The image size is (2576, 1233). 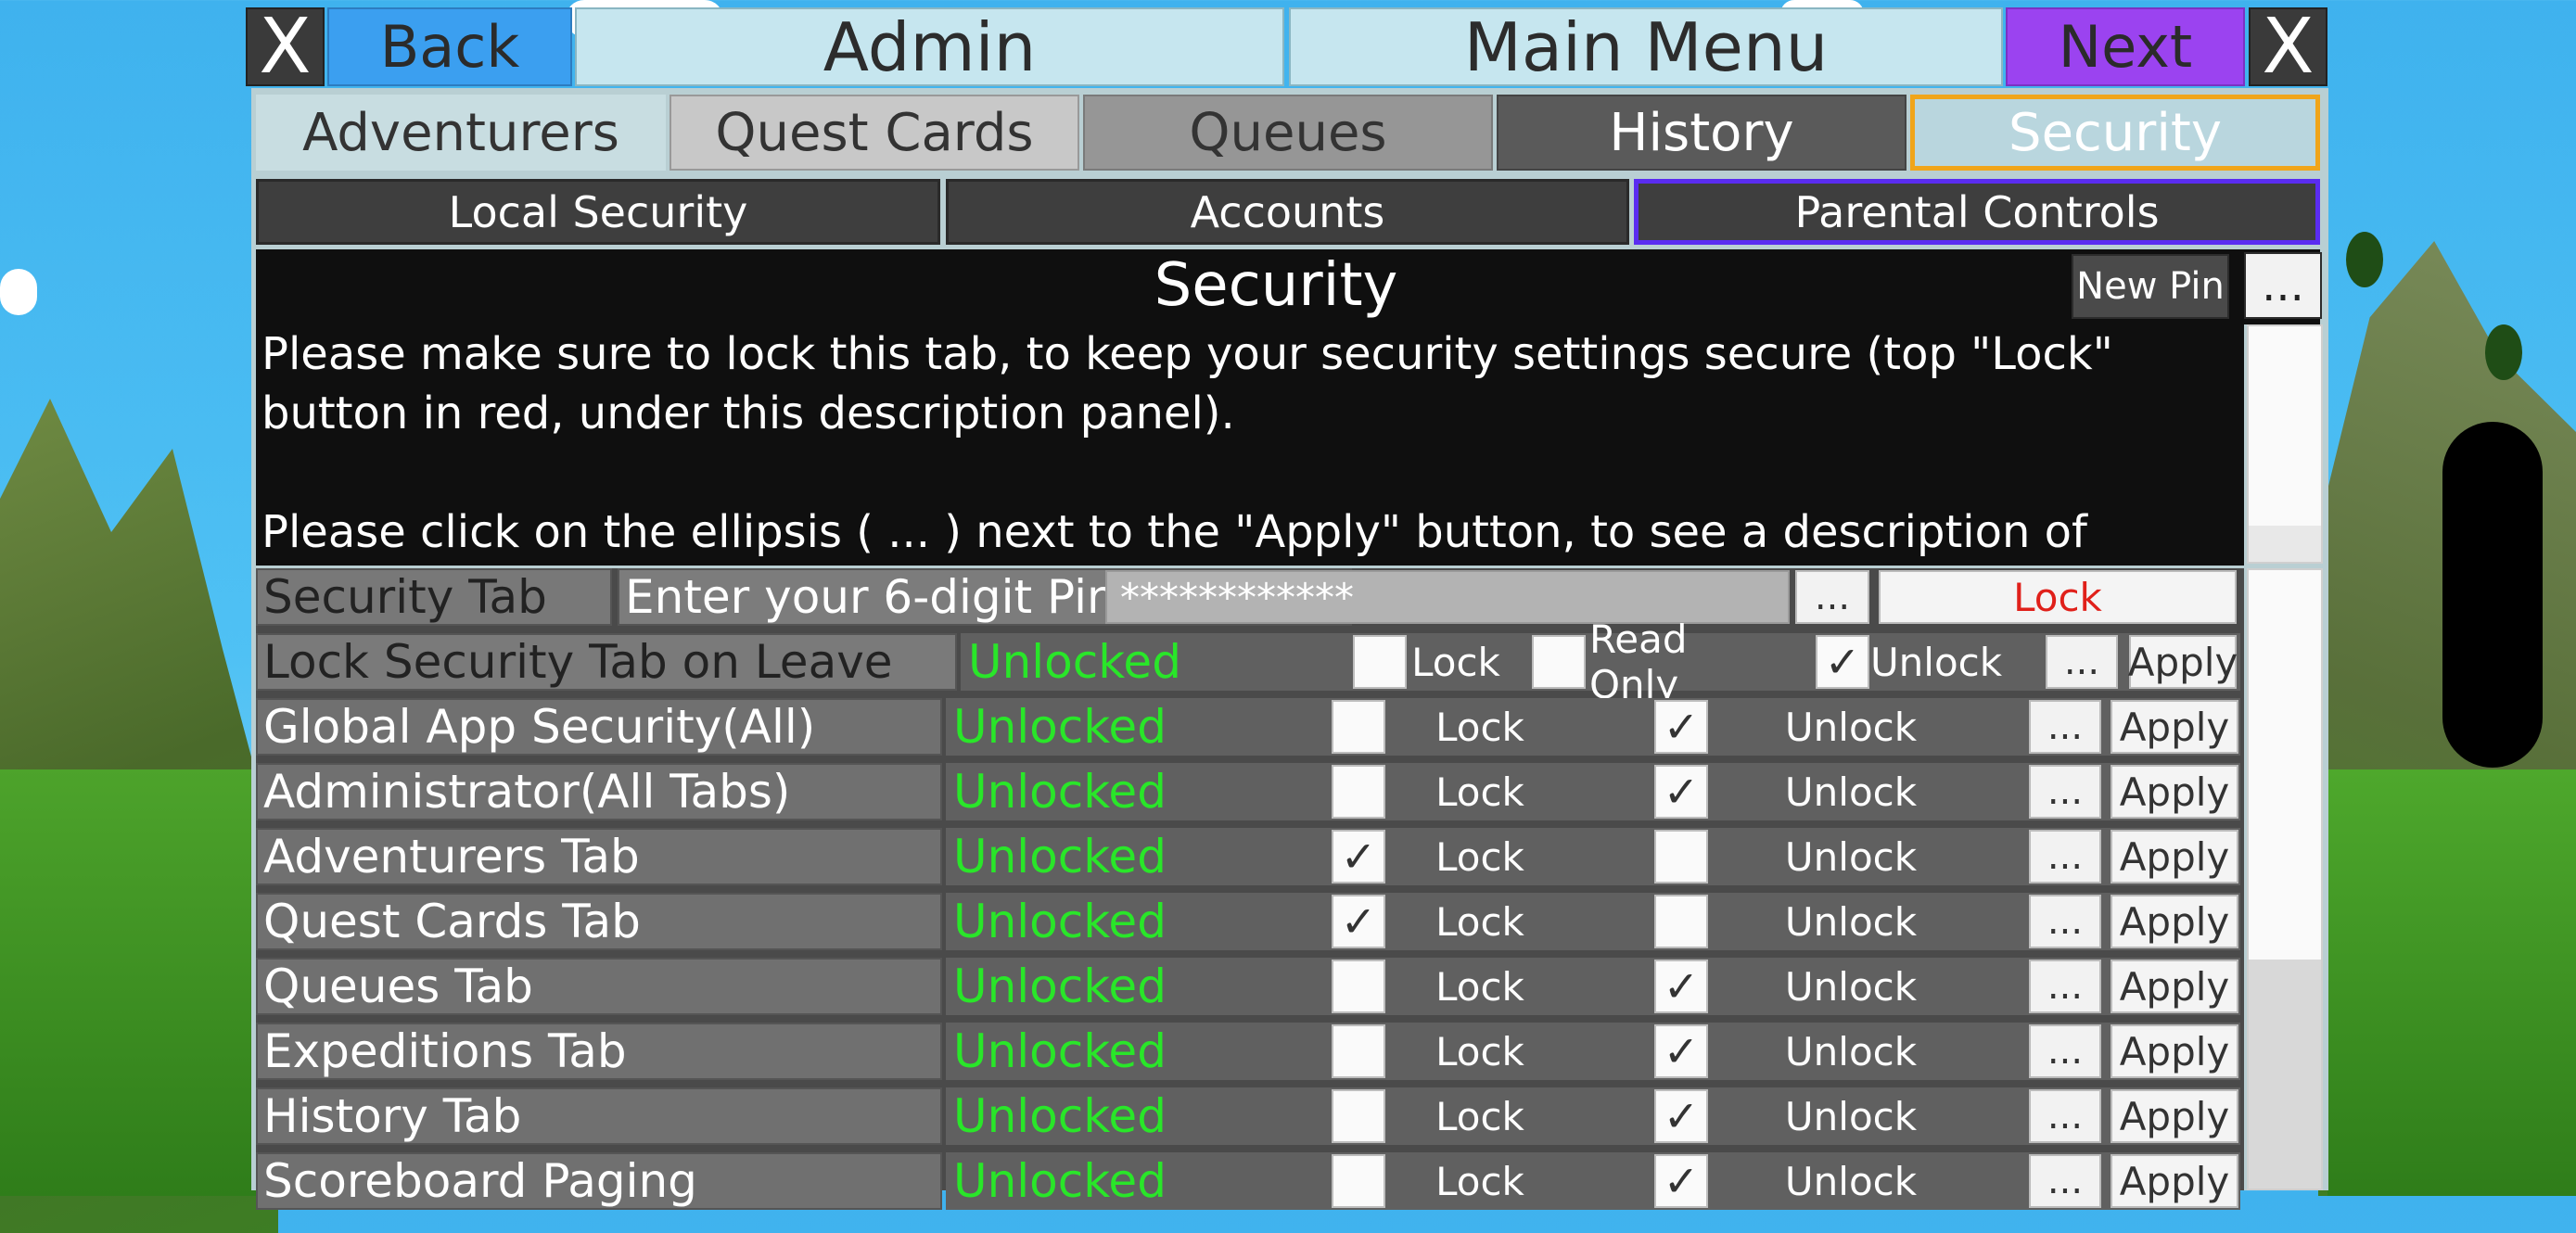 I want to click on leave-lock-checkbox, so click(x=1380, y=662).